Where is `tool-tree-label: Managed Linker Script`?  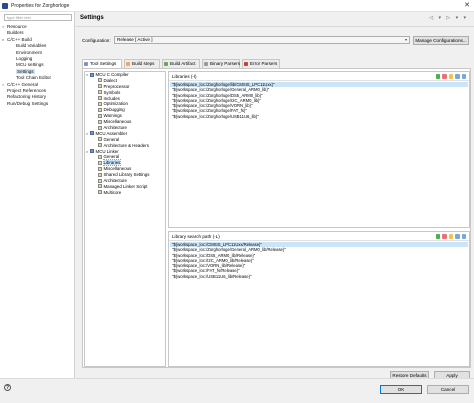 tool-tree-label: Managed Linker Script is located at coordinates (125, 186).